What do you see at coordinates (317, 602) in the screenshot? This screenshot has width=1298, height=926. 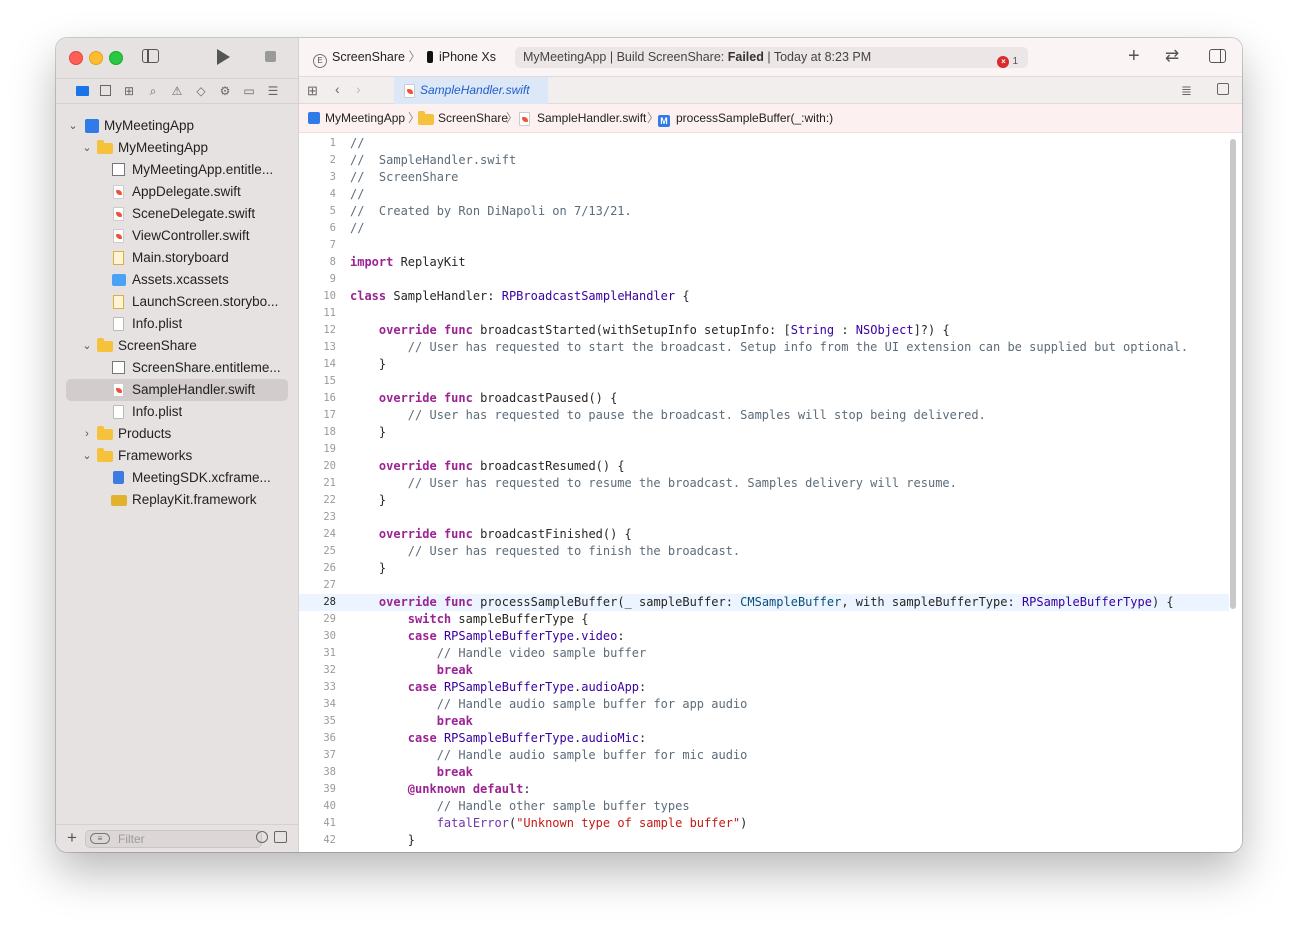 I see `line-number: 28` at bounding box center [317, 602].